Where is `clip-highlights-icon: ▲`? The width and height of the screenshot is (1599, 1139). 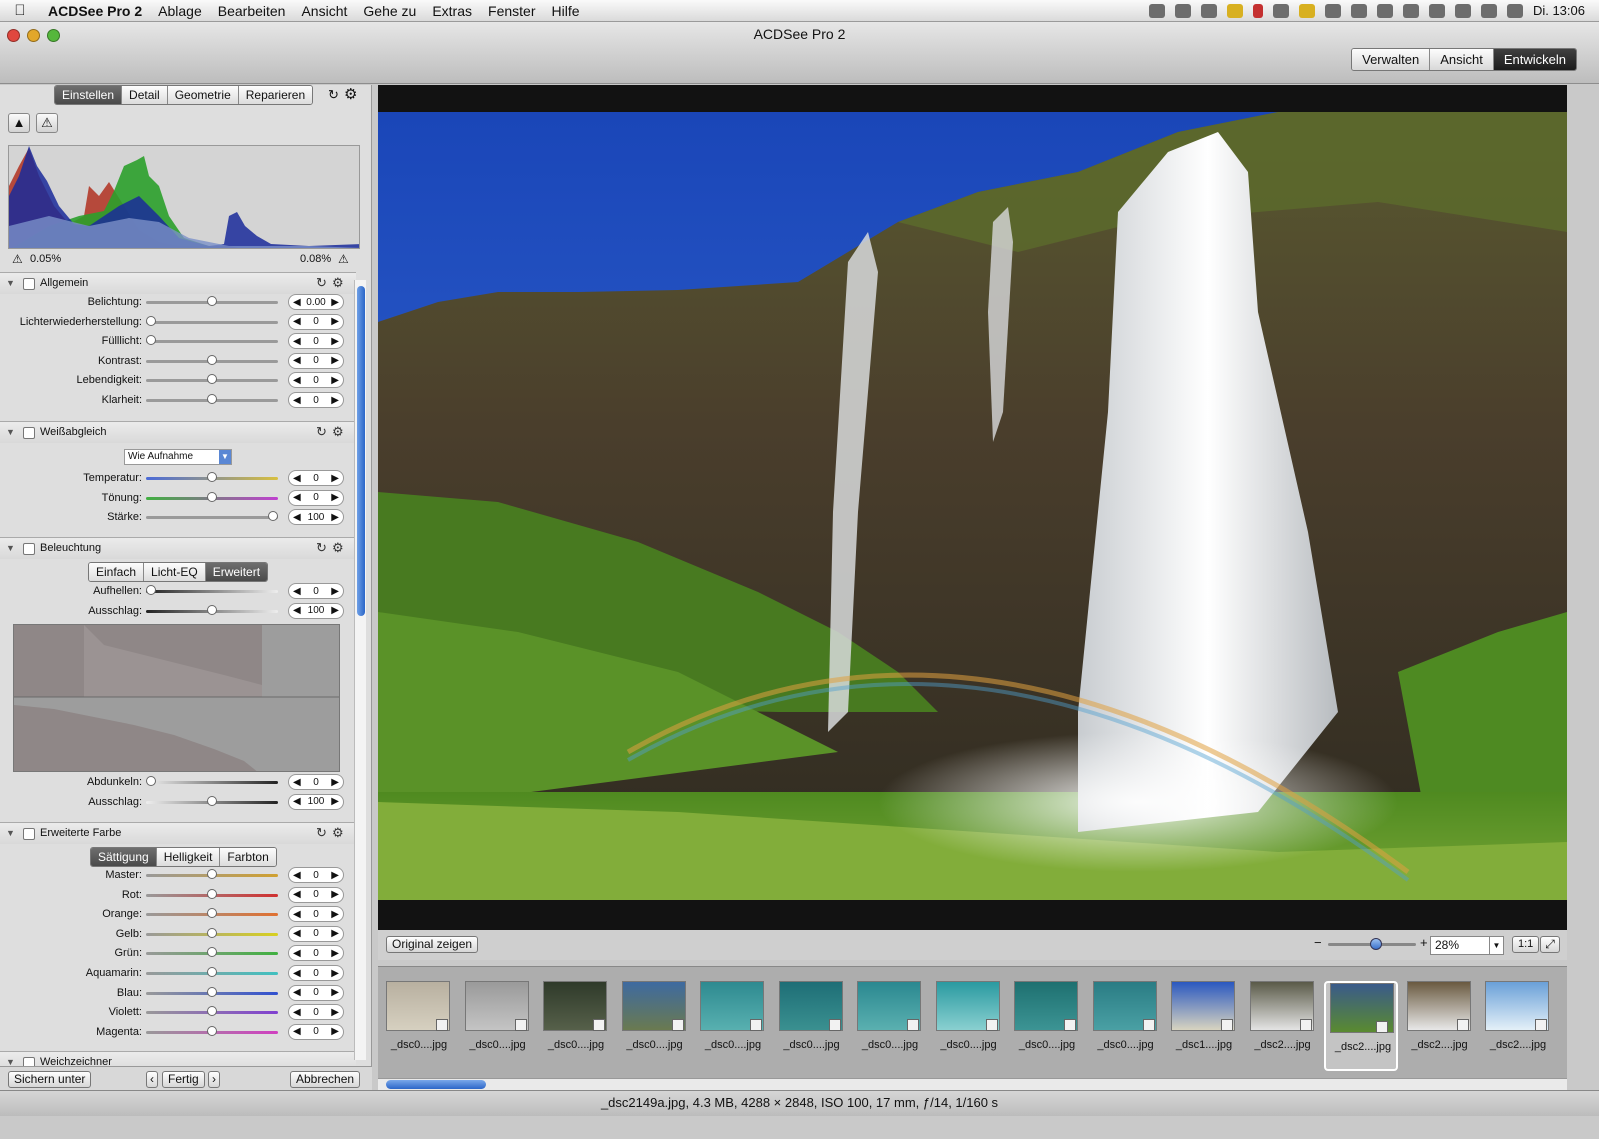
clip-highlights-icon: ▲ is located at coordinates (19, 123).